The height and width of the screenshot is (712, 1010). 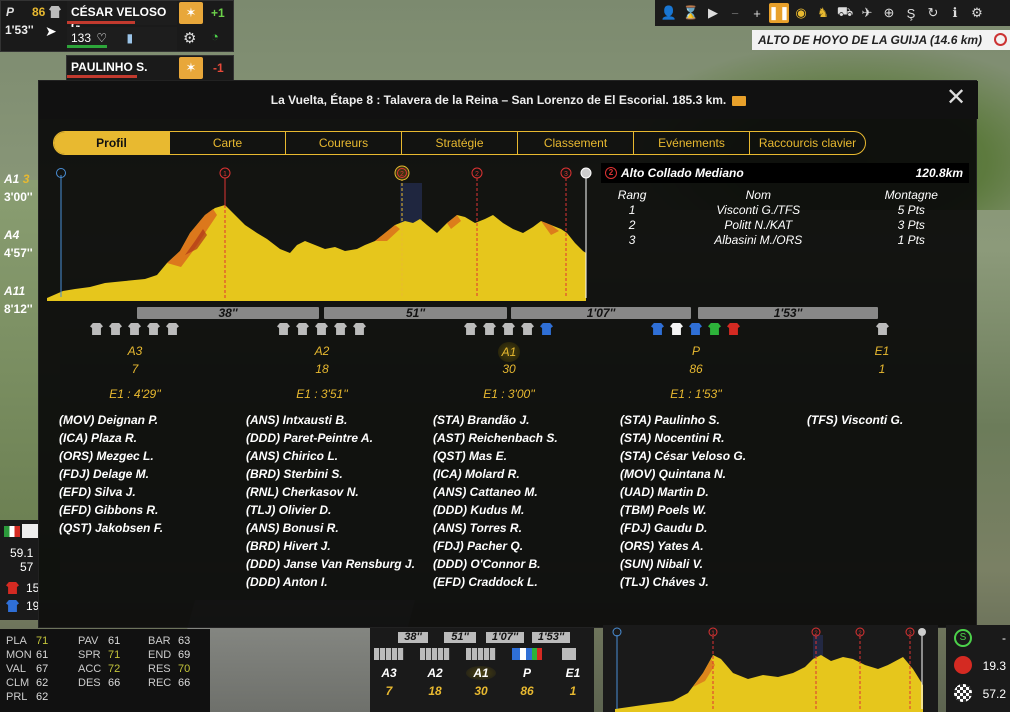 What do you see at coordinates (683, 564) in the screenshot?
I see `rider-entry: (SUN) Nibali V.` at bounding box center [683, 564].